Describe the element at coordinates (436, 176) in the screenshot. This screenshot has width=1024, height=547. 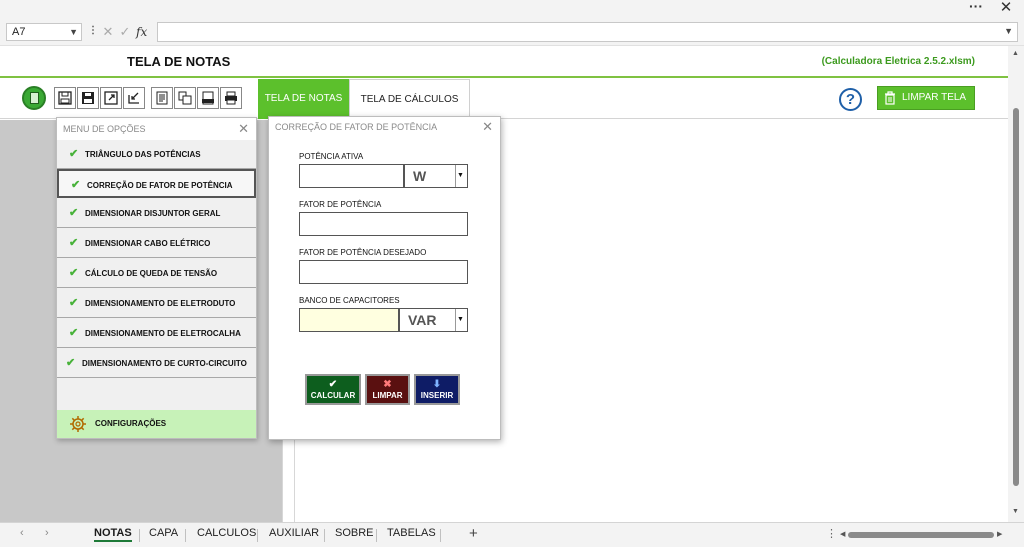
I see `power-unit-select: W ▼` at that location.